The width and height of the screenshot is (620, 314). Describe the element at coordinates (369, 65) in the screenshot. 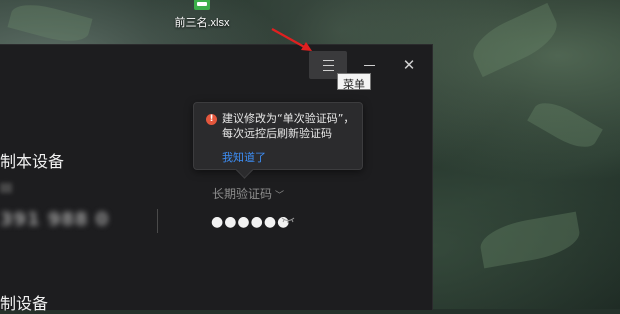

I see `minimize-icon` at that location.